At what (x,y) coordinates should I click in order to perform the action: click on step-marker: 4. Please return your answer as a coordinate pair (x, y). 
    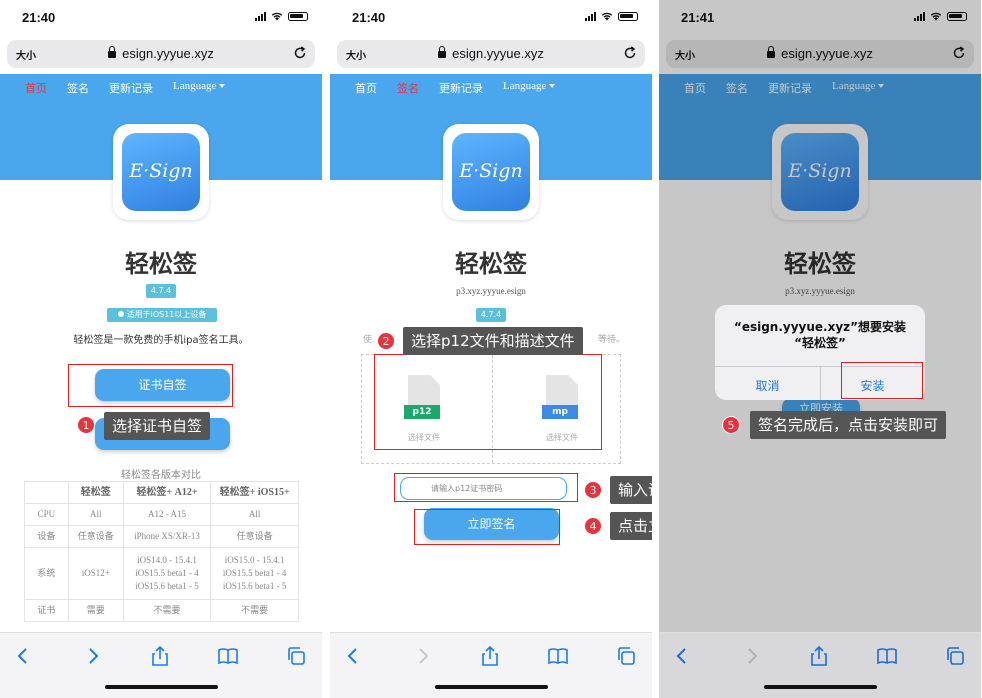
    Looking at the image, I should click on (593, 526).